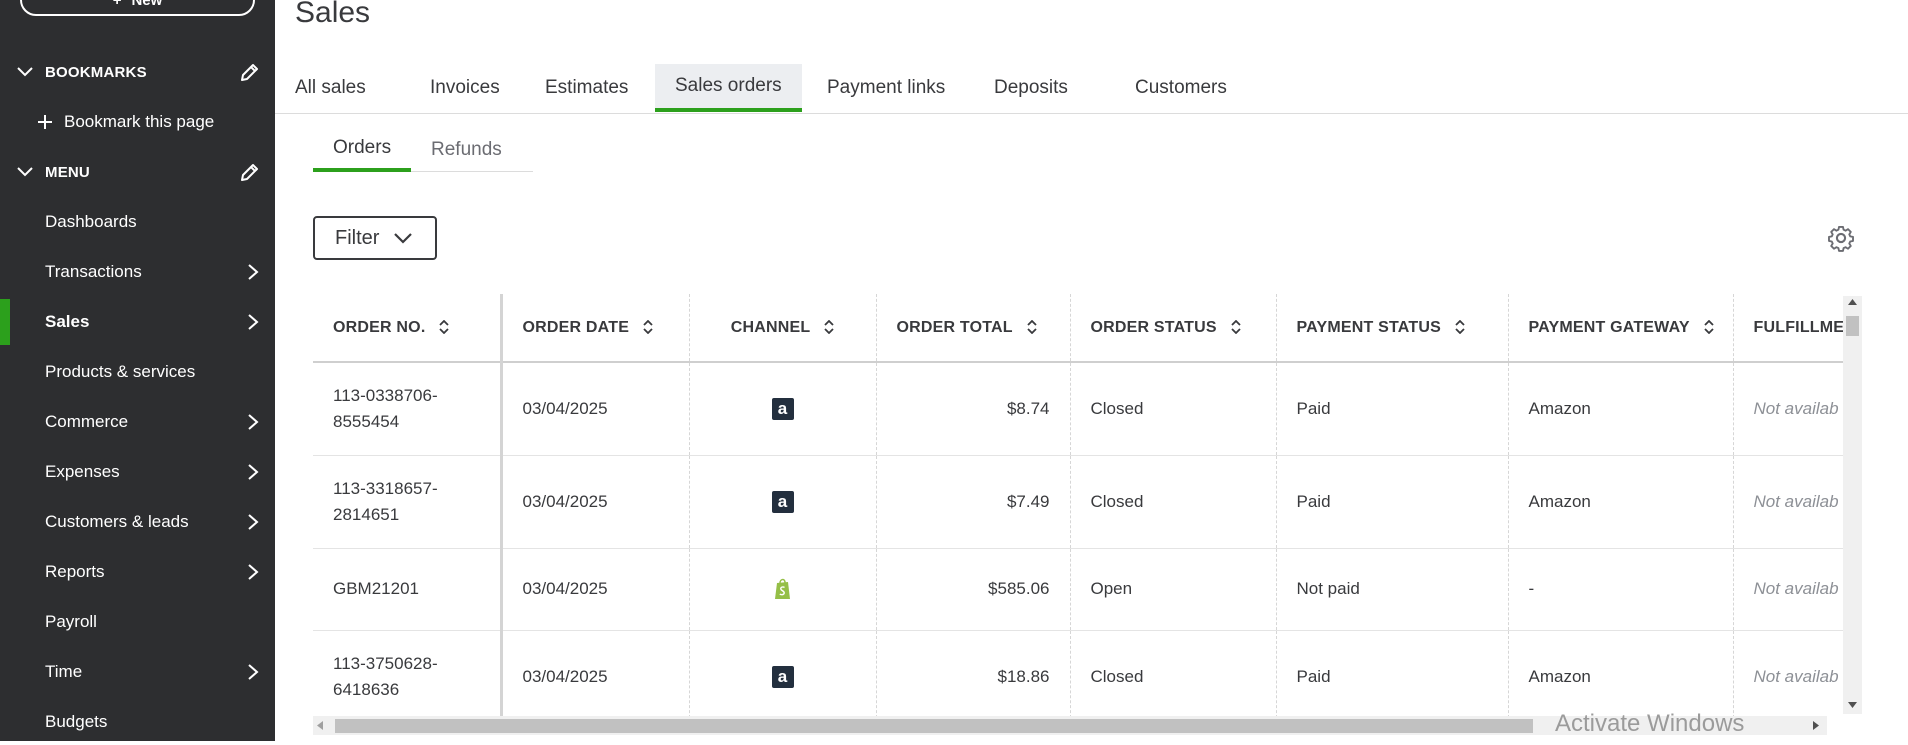 The image size is (1908, 745). Describe the element at coordinates (595, 328) in the screenshot. I see `col-header-order-date: ORDER DATE` at that location.